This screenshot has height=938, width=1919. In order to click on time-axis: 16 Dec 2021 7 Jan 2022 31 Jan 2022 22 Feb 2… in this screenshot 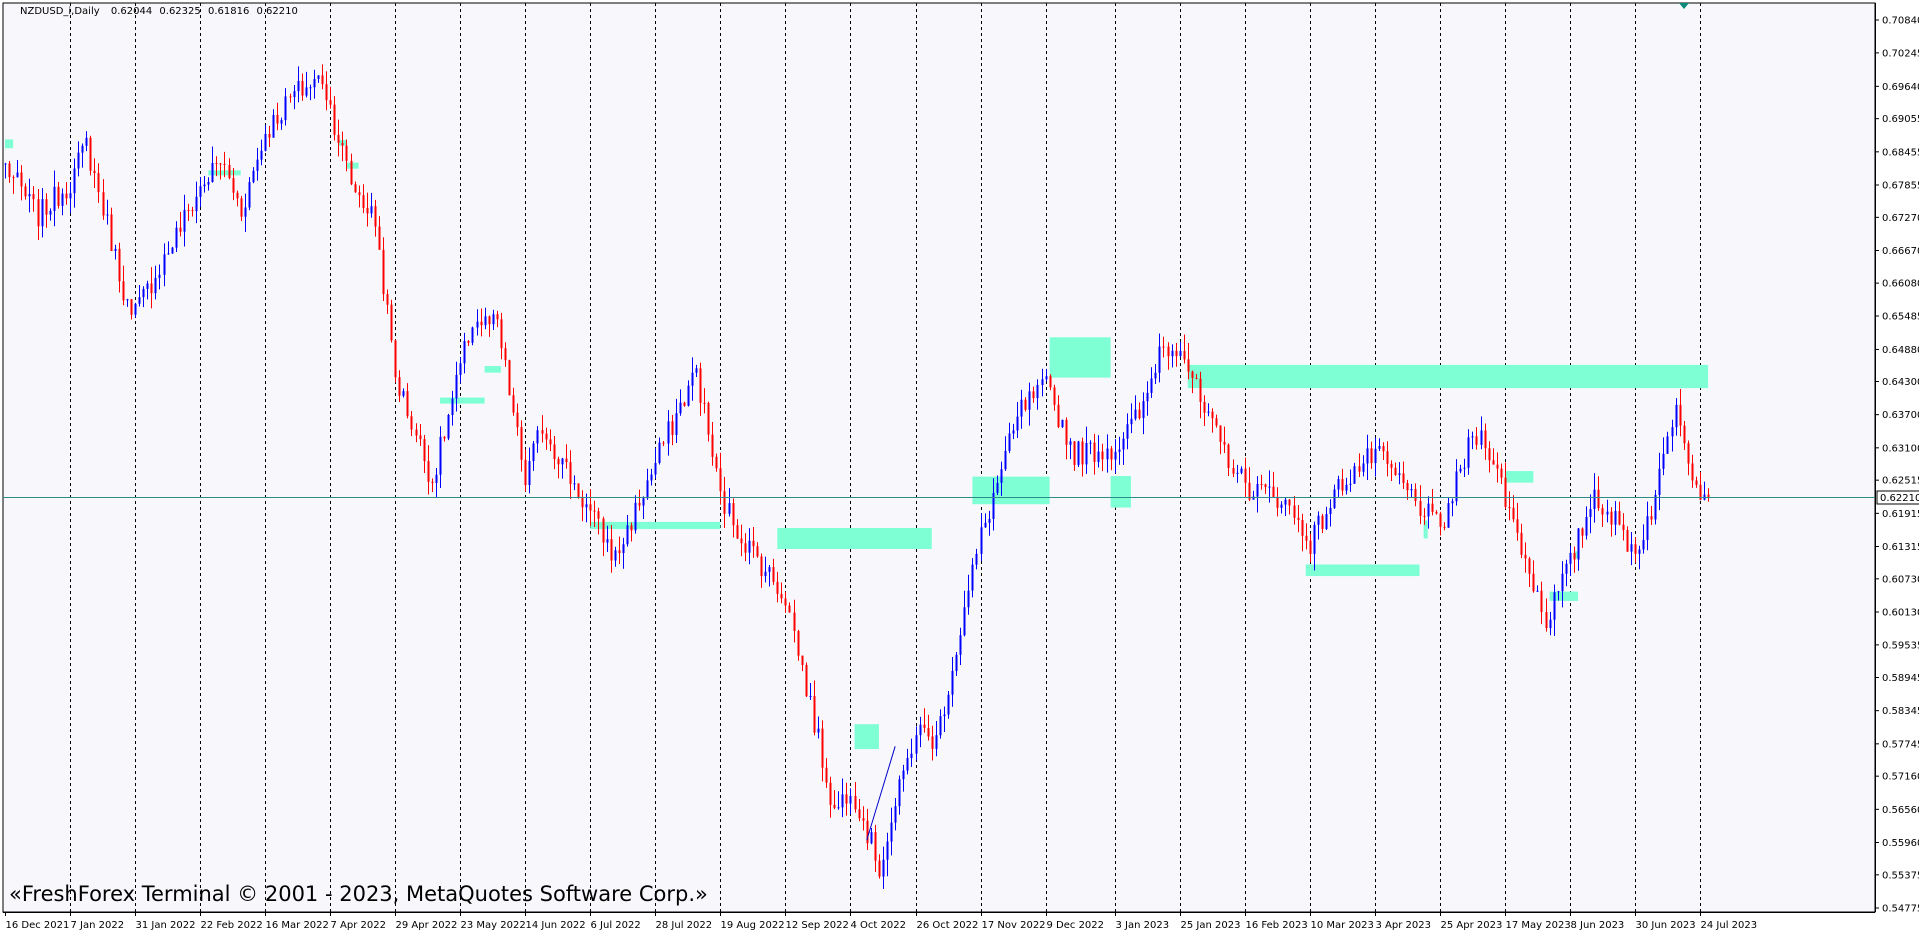, I will do `click(939, 921)`.